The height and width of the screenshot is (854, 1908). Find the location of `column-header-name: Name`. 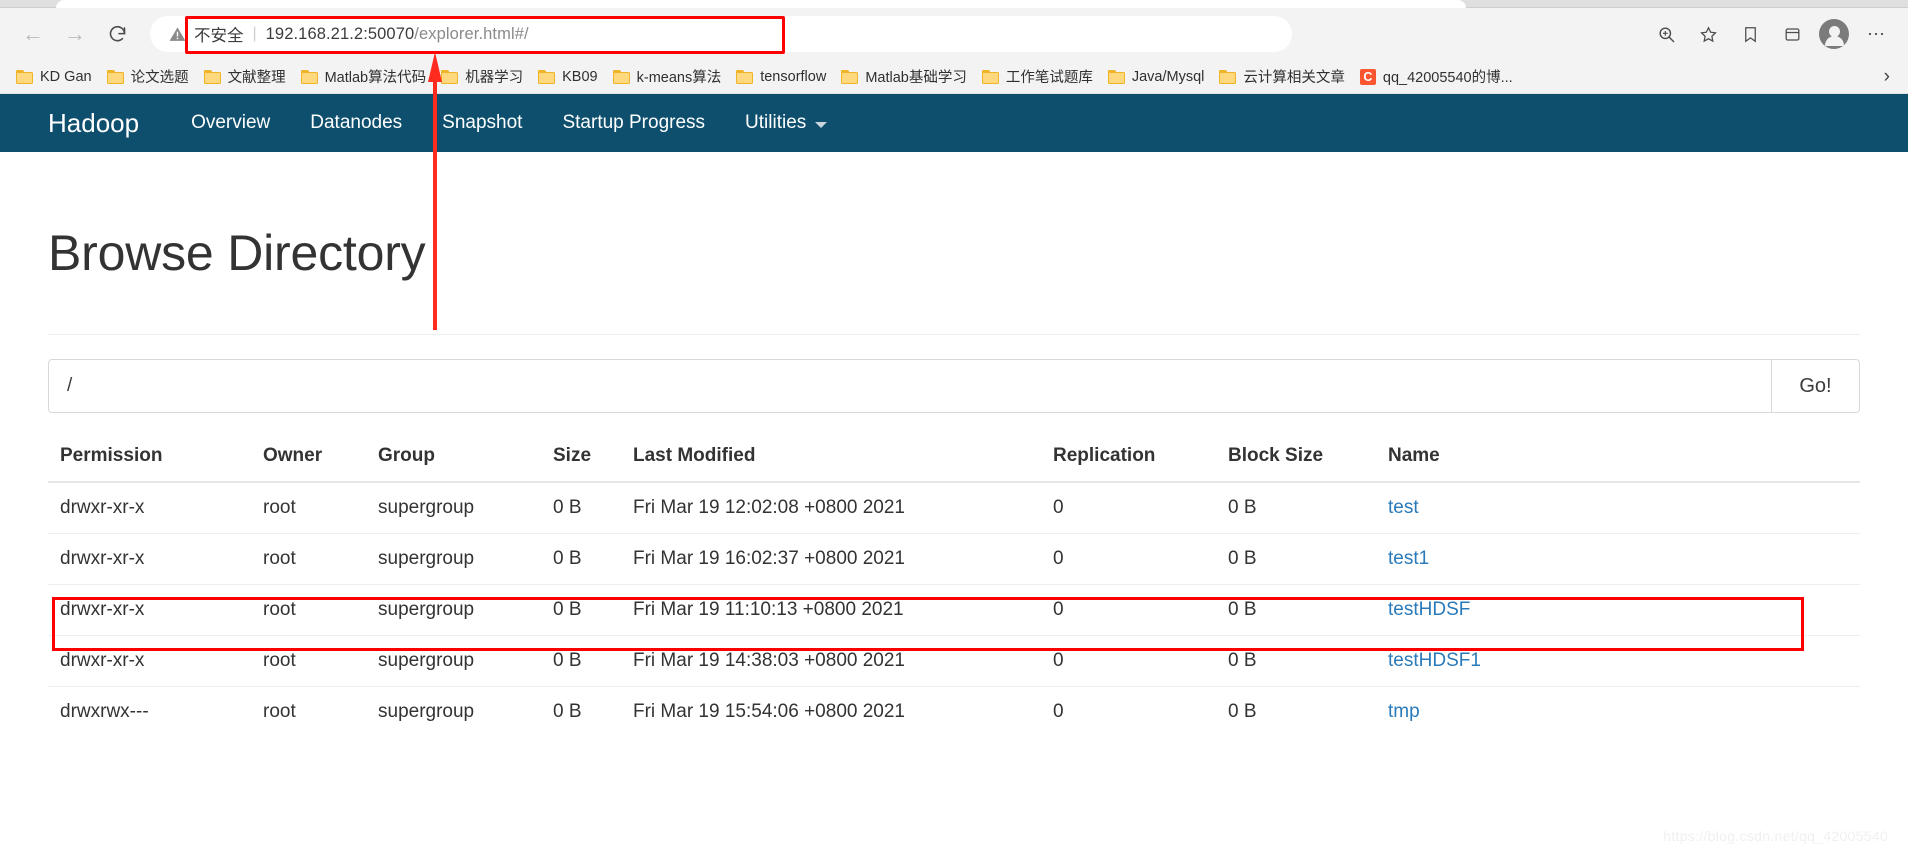

column-header-name: Name is located at coordinates (1624, 458).